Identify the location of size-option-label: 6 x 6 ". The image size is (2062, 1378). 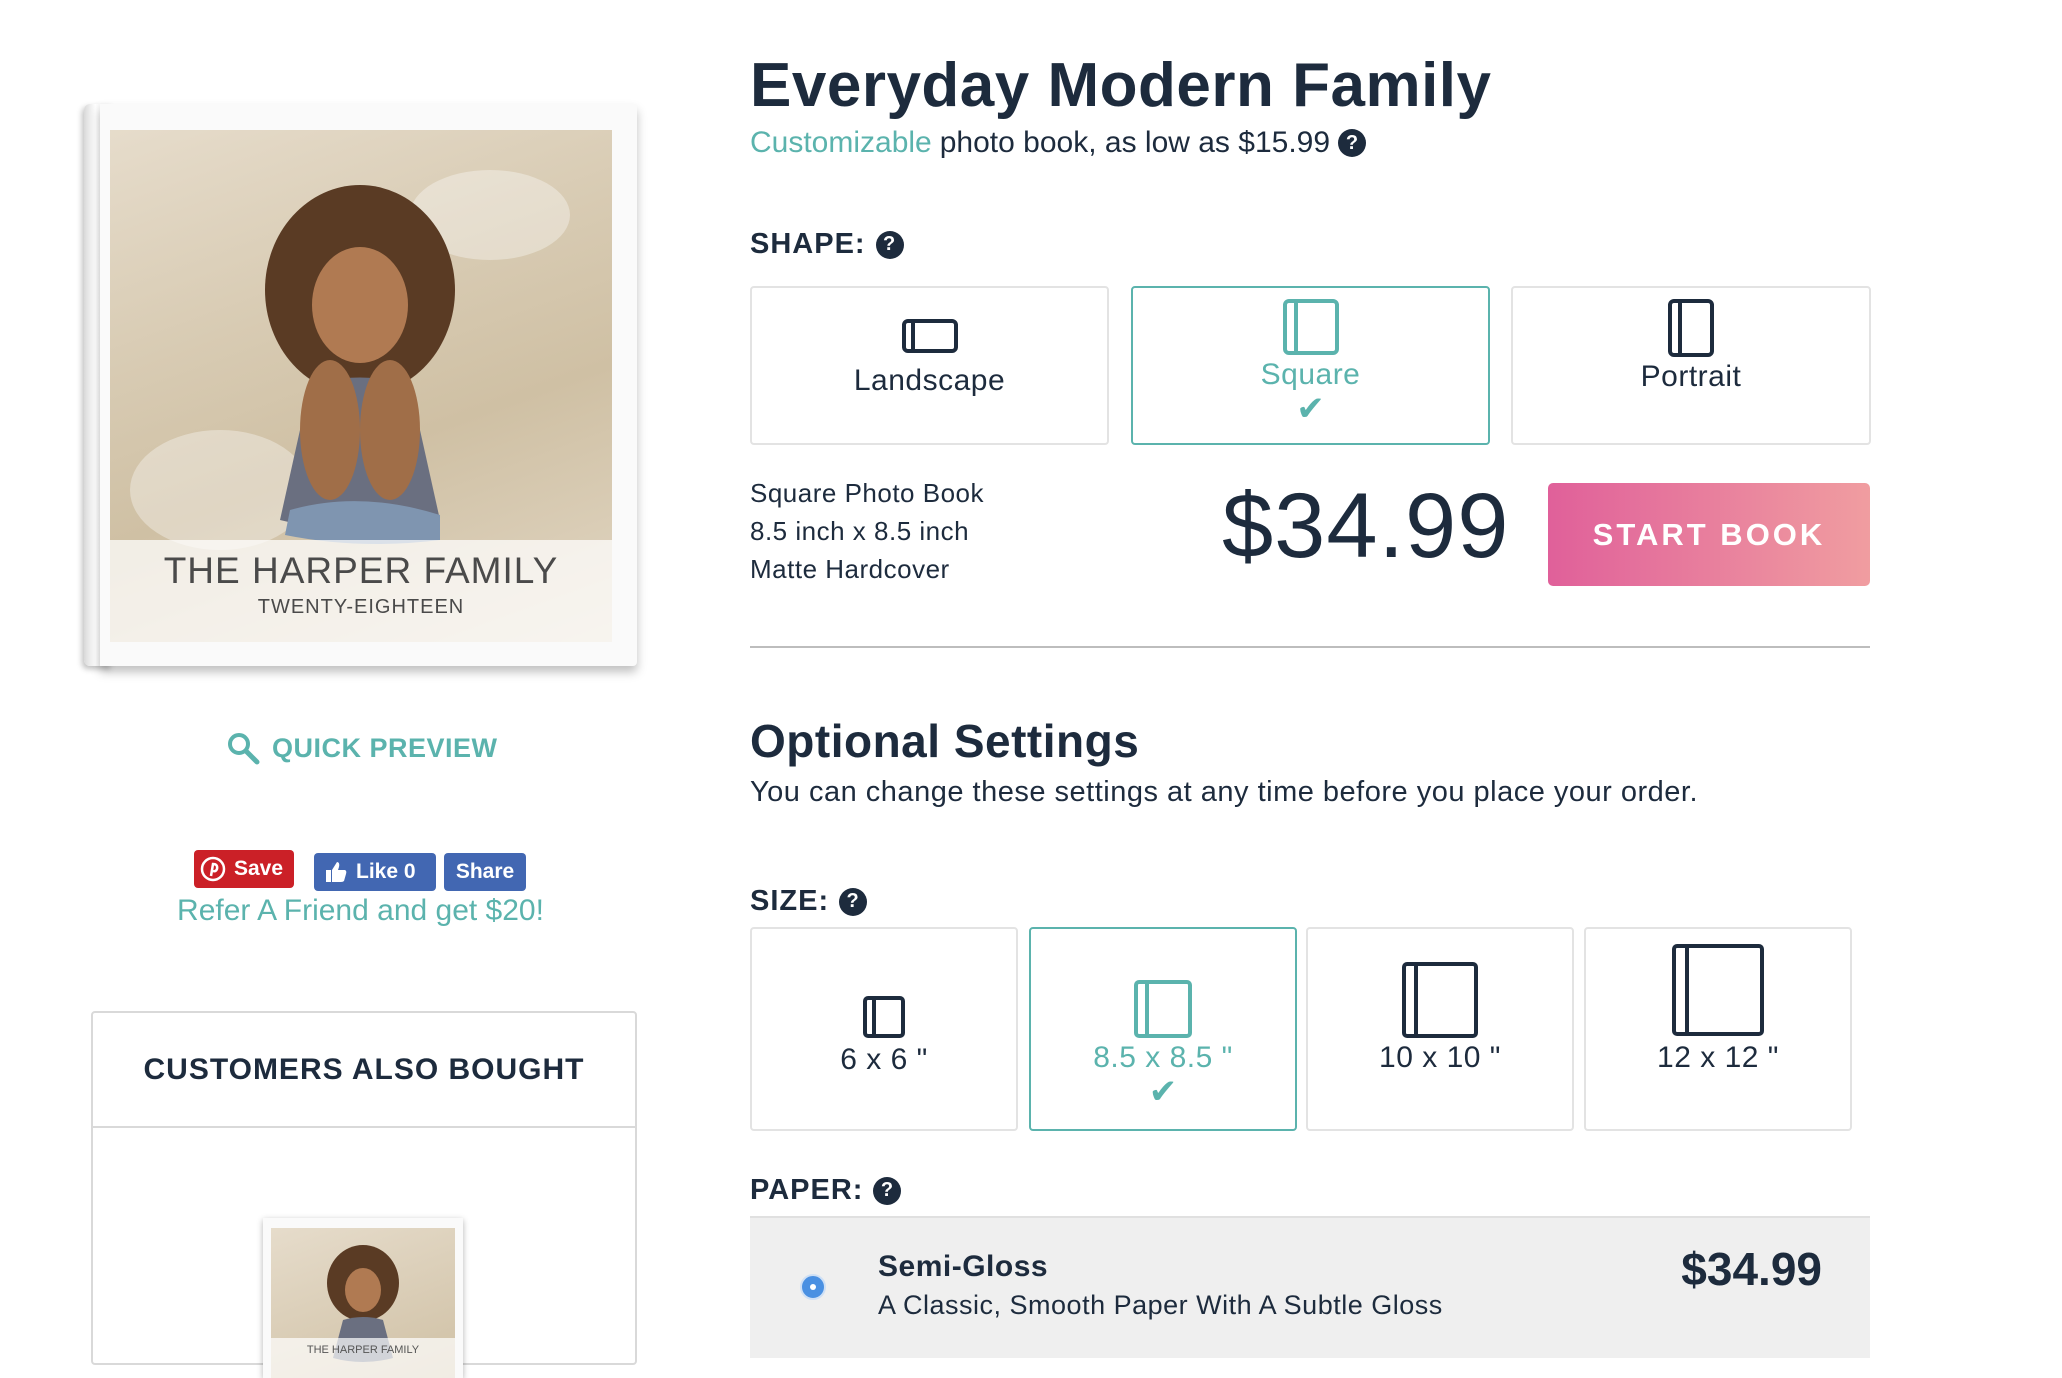
(884, 1059).